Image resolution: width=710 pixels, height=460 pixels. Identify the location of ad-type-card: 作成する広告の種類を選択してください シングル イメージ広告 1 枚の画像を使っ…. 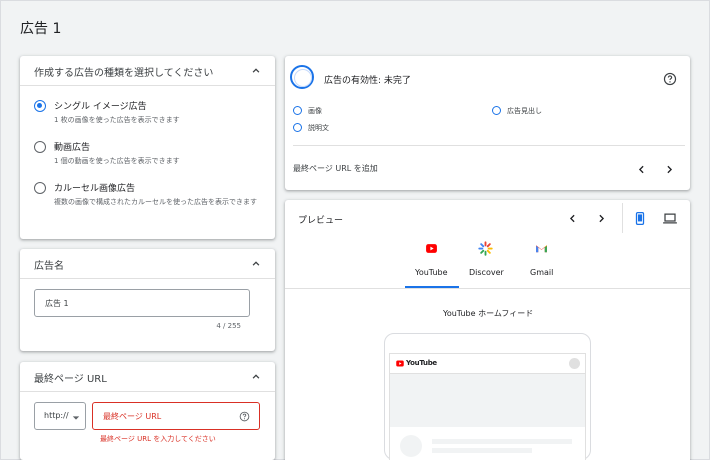
(147, 147).